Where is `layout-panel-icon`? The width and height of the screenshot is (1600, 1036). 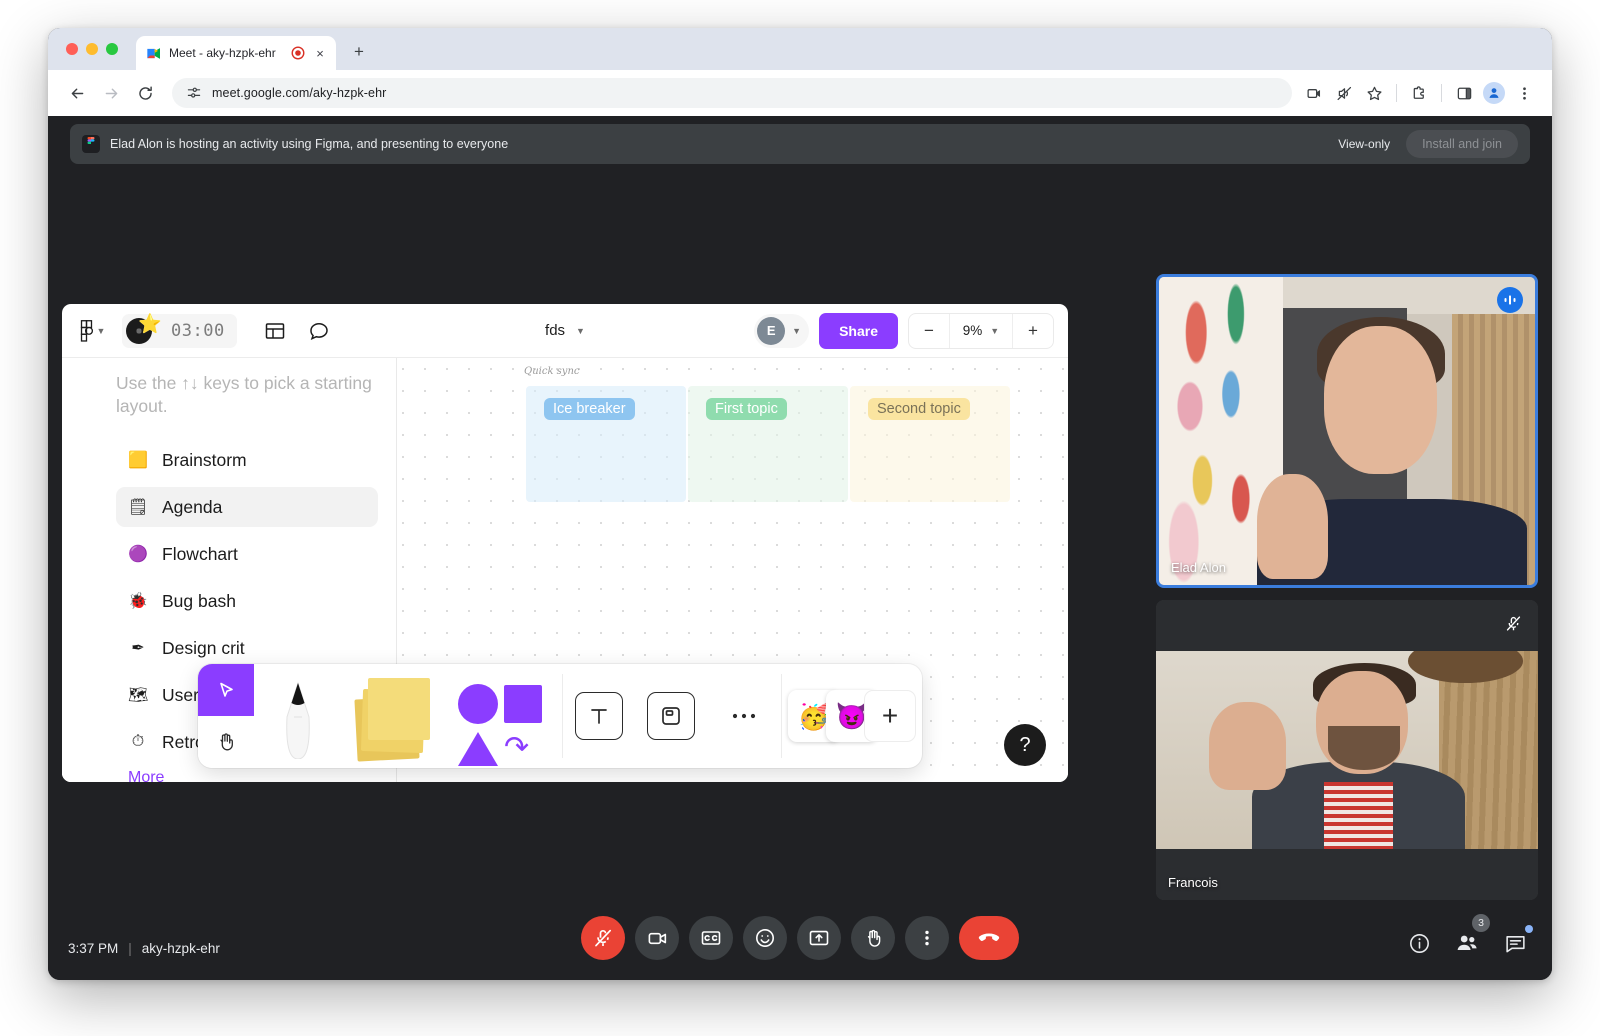
layout-panel-icon is located at coordinates (275, 331).